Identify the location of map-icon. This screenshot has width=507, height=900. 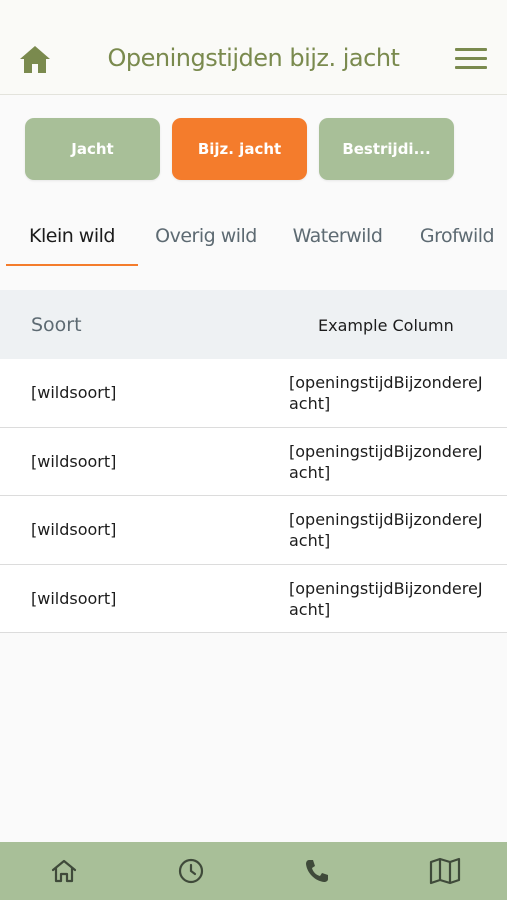
(445, 871).